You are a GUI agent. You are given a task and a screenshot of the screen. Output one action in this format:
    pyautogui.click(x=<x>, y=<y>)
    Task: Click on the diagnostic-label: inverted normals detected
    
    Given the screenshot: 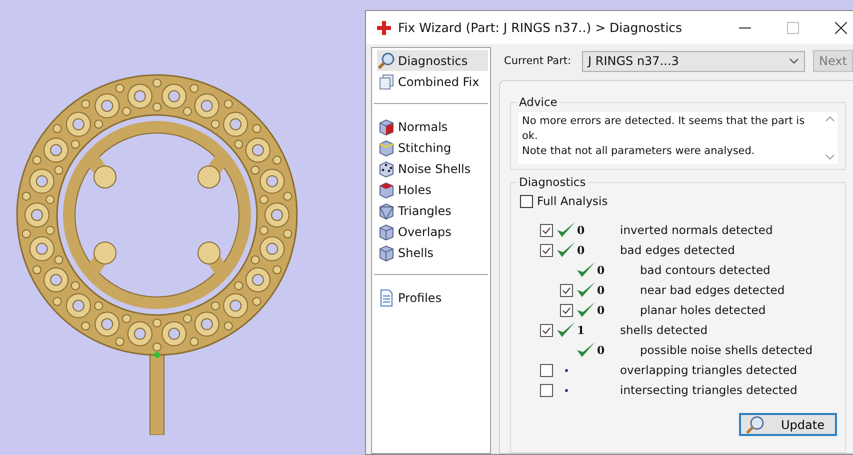 What is the action you would take?
    pyautogui.click(x=696, y=230)
    